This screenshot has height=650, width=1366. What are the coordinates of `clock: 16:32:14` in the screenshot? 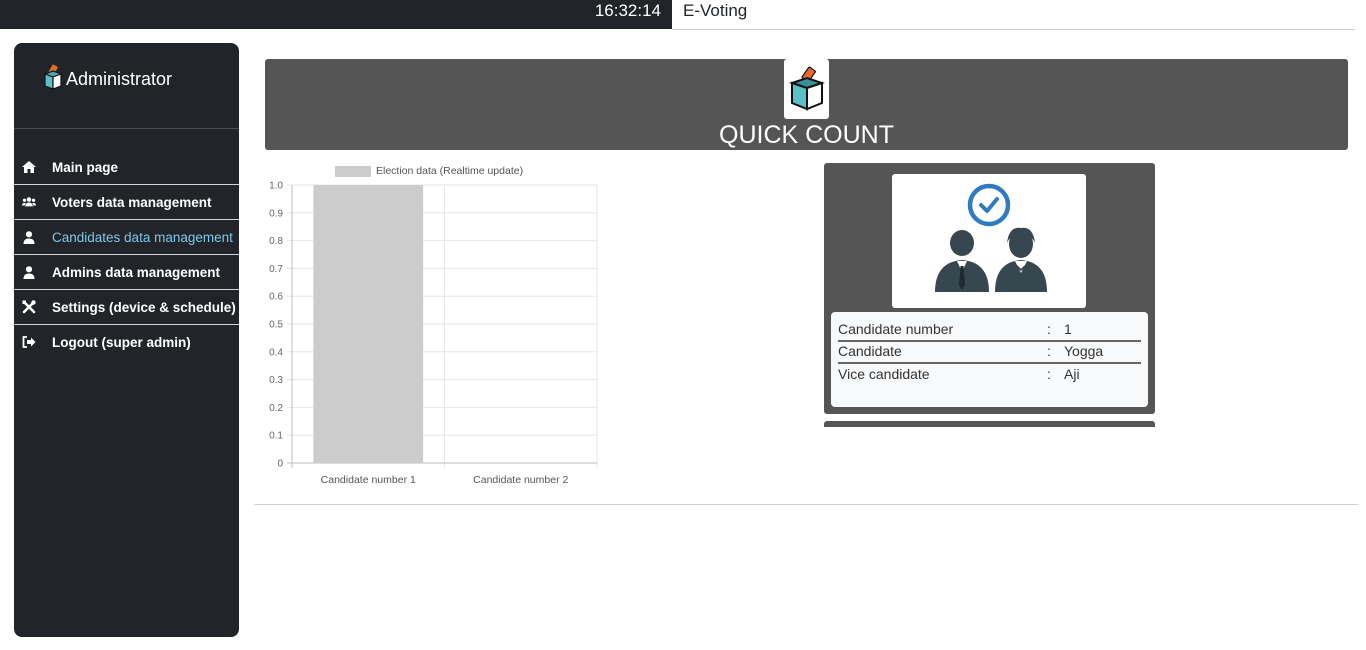 It's located at (627, 10).